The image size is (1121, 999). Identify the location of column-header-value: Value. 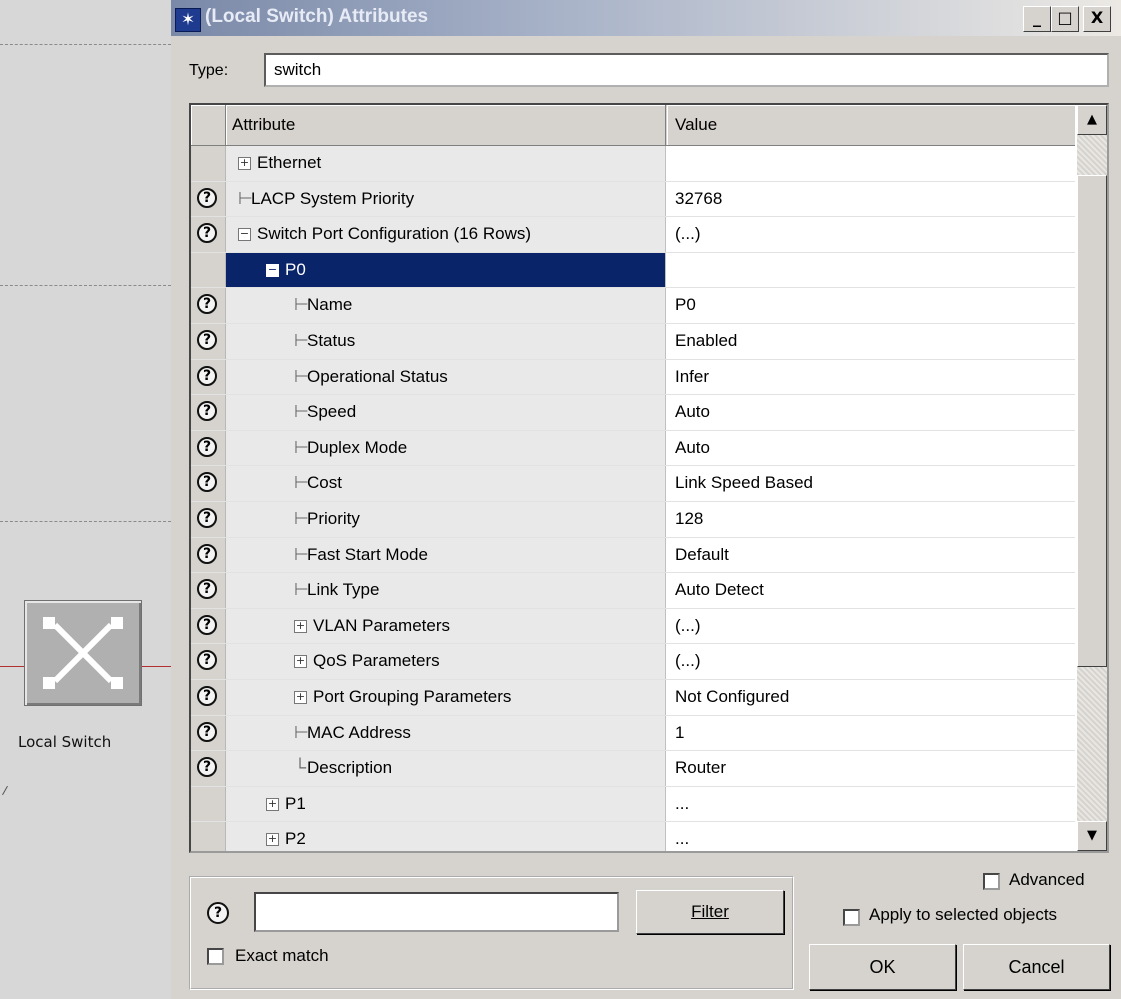
(871, 125).